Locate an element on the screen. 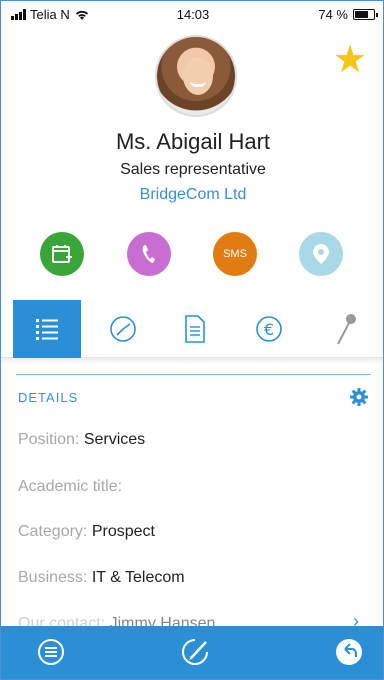 The height and width of the screenshot is (680, 384). location-pin-icon is located at coordinates (321, 254).